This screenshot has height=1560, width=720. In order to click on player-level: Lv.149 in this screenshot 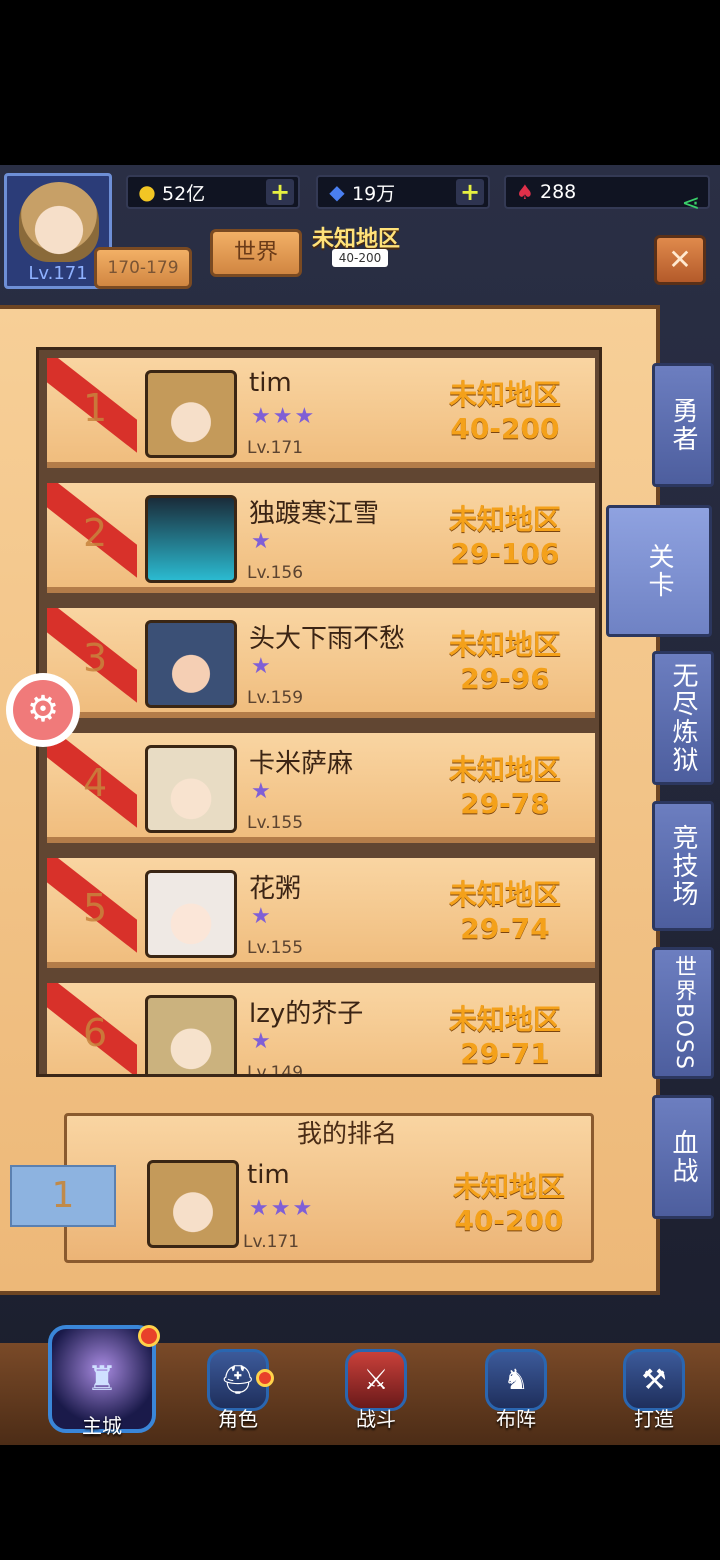, I will do `click(275, 1070)`.